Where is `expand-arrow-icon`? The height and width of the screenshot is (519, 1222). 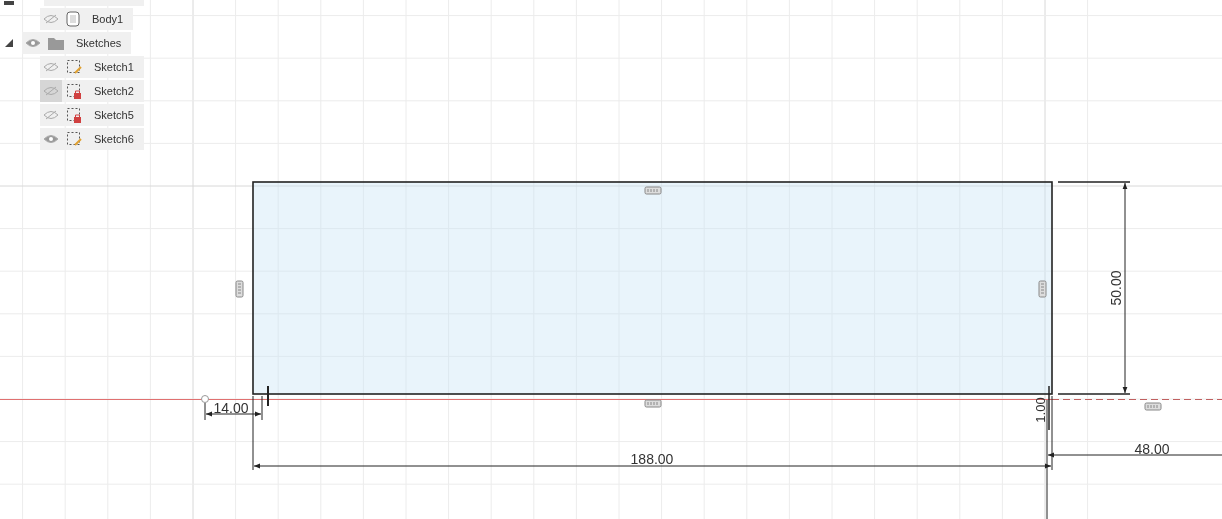
expand-arrow-icon is located at coordinates (9, 43).